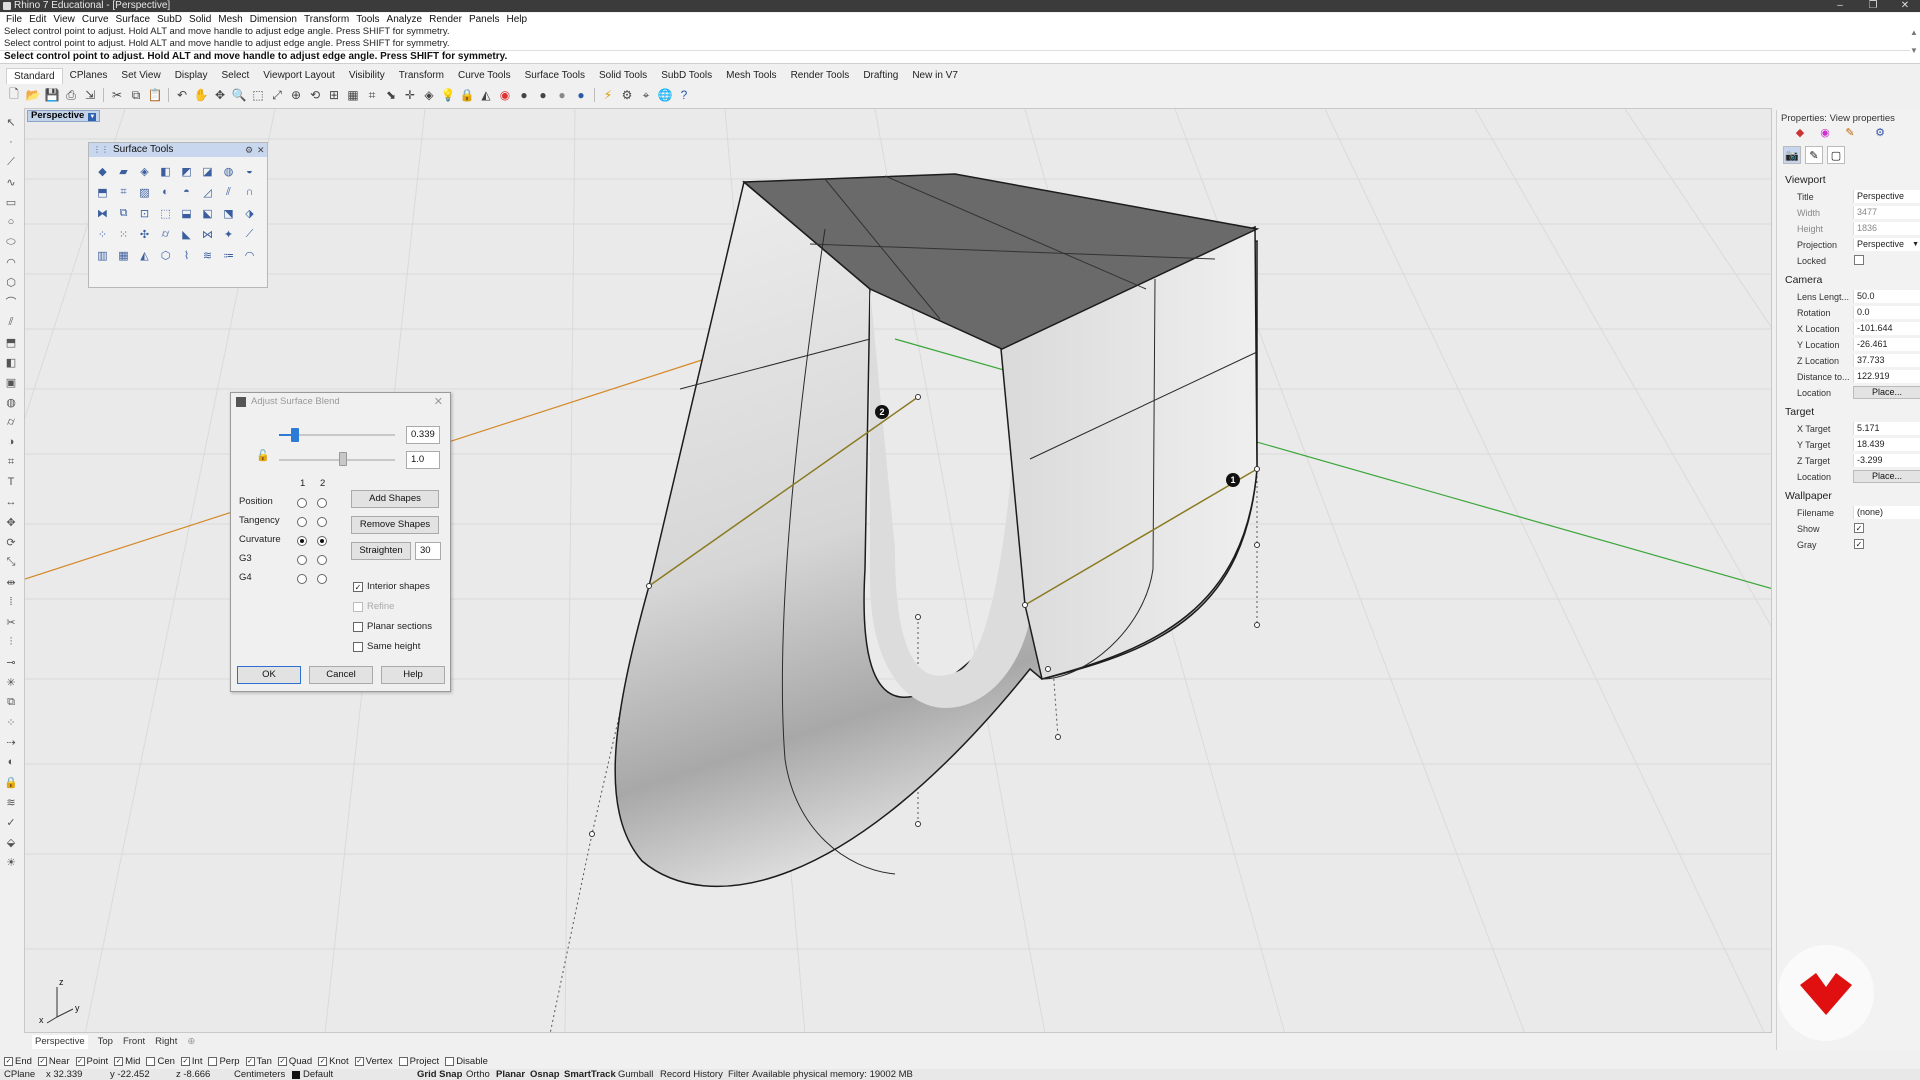 The width and height of the screenshot is (1920, 1080). What do you see at coordinates (96, 19) in the screenshot?
I see `menu-curve: Curve` at bounding box center [96, 19].